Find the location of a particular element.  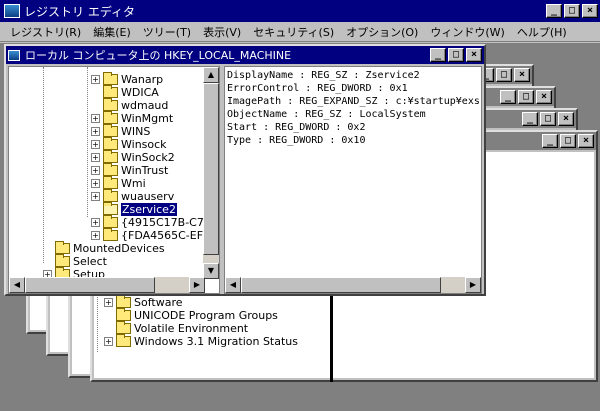

values-hscroll-thumb is located at coordinates (341, 285).